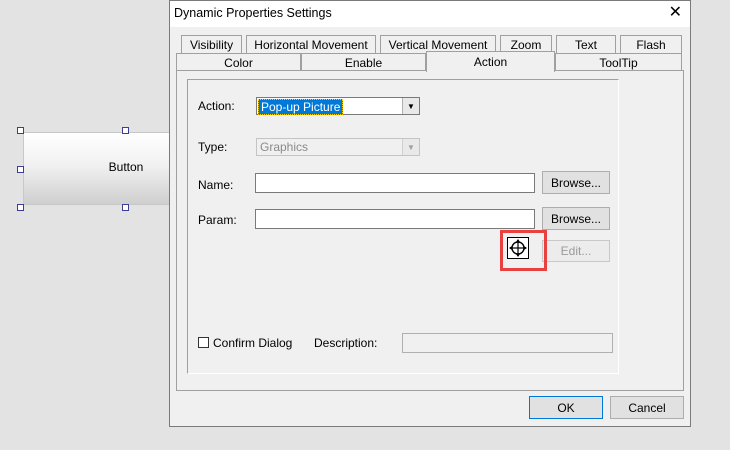 This screenshot has height=450, width=730. I want to click on title-bar: Dynamic Properties Settings ✕, so click(430, 14).